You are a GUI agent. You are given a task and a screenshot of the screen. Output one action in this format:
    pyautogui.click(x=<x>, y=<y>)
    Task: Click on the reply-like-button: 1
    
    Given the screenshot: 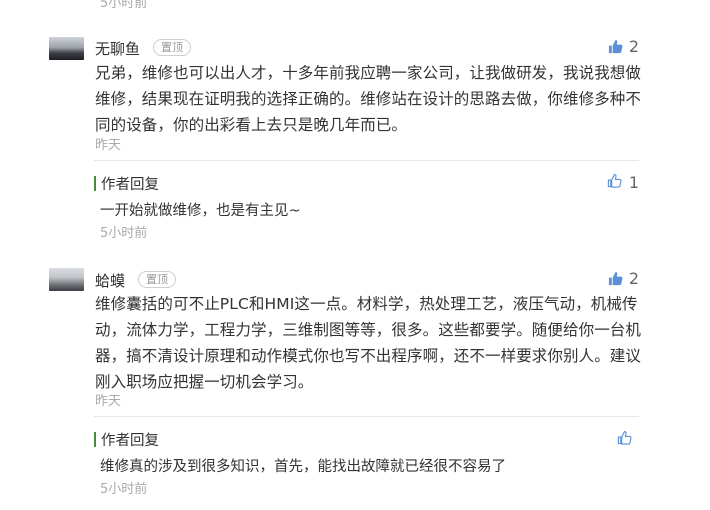 What is the action you would take?
    pyautogui.click(x=623, y=182)
    